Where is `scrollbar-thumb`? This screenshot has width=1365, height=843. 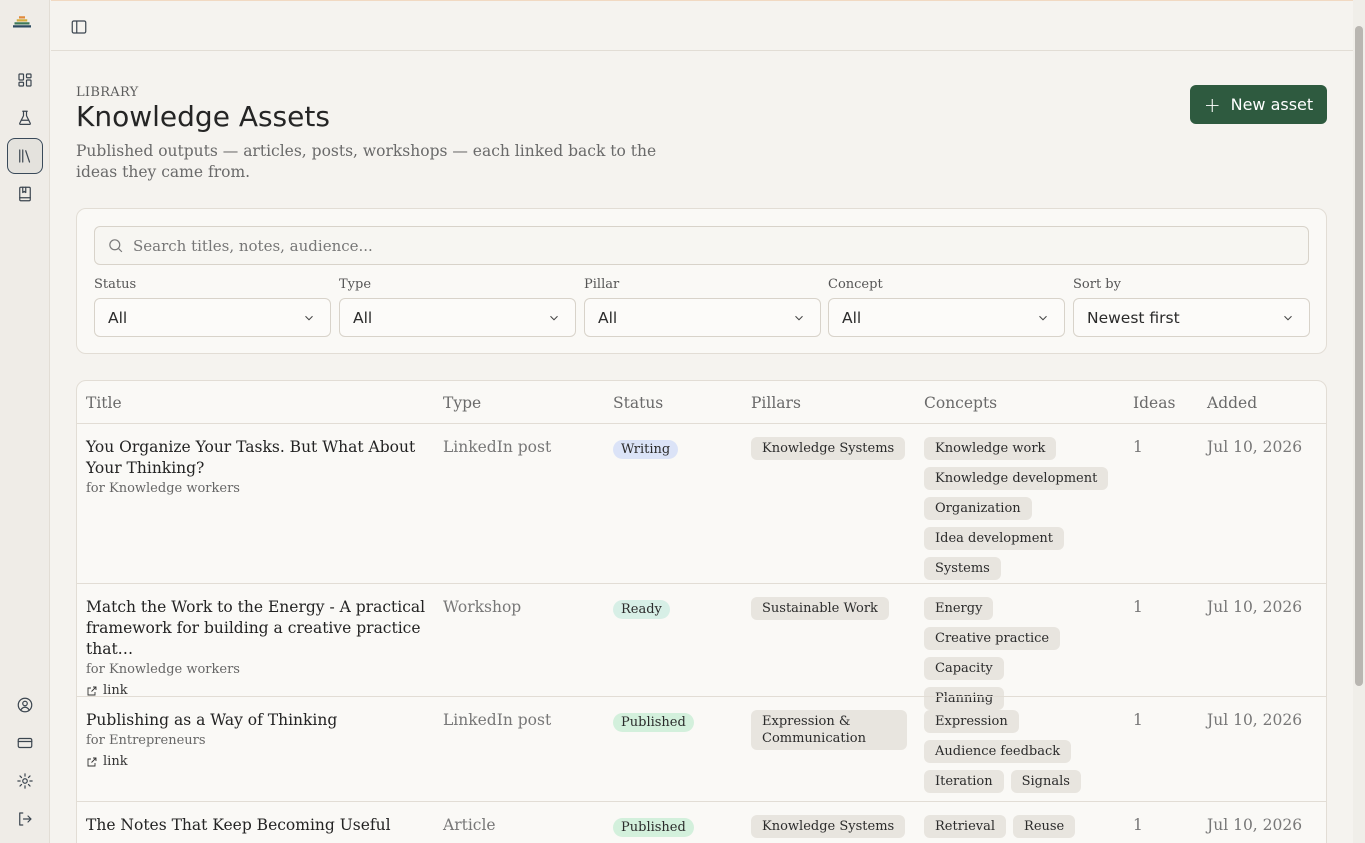
scrollbar-thumb is located at coordinates (1359, 356).